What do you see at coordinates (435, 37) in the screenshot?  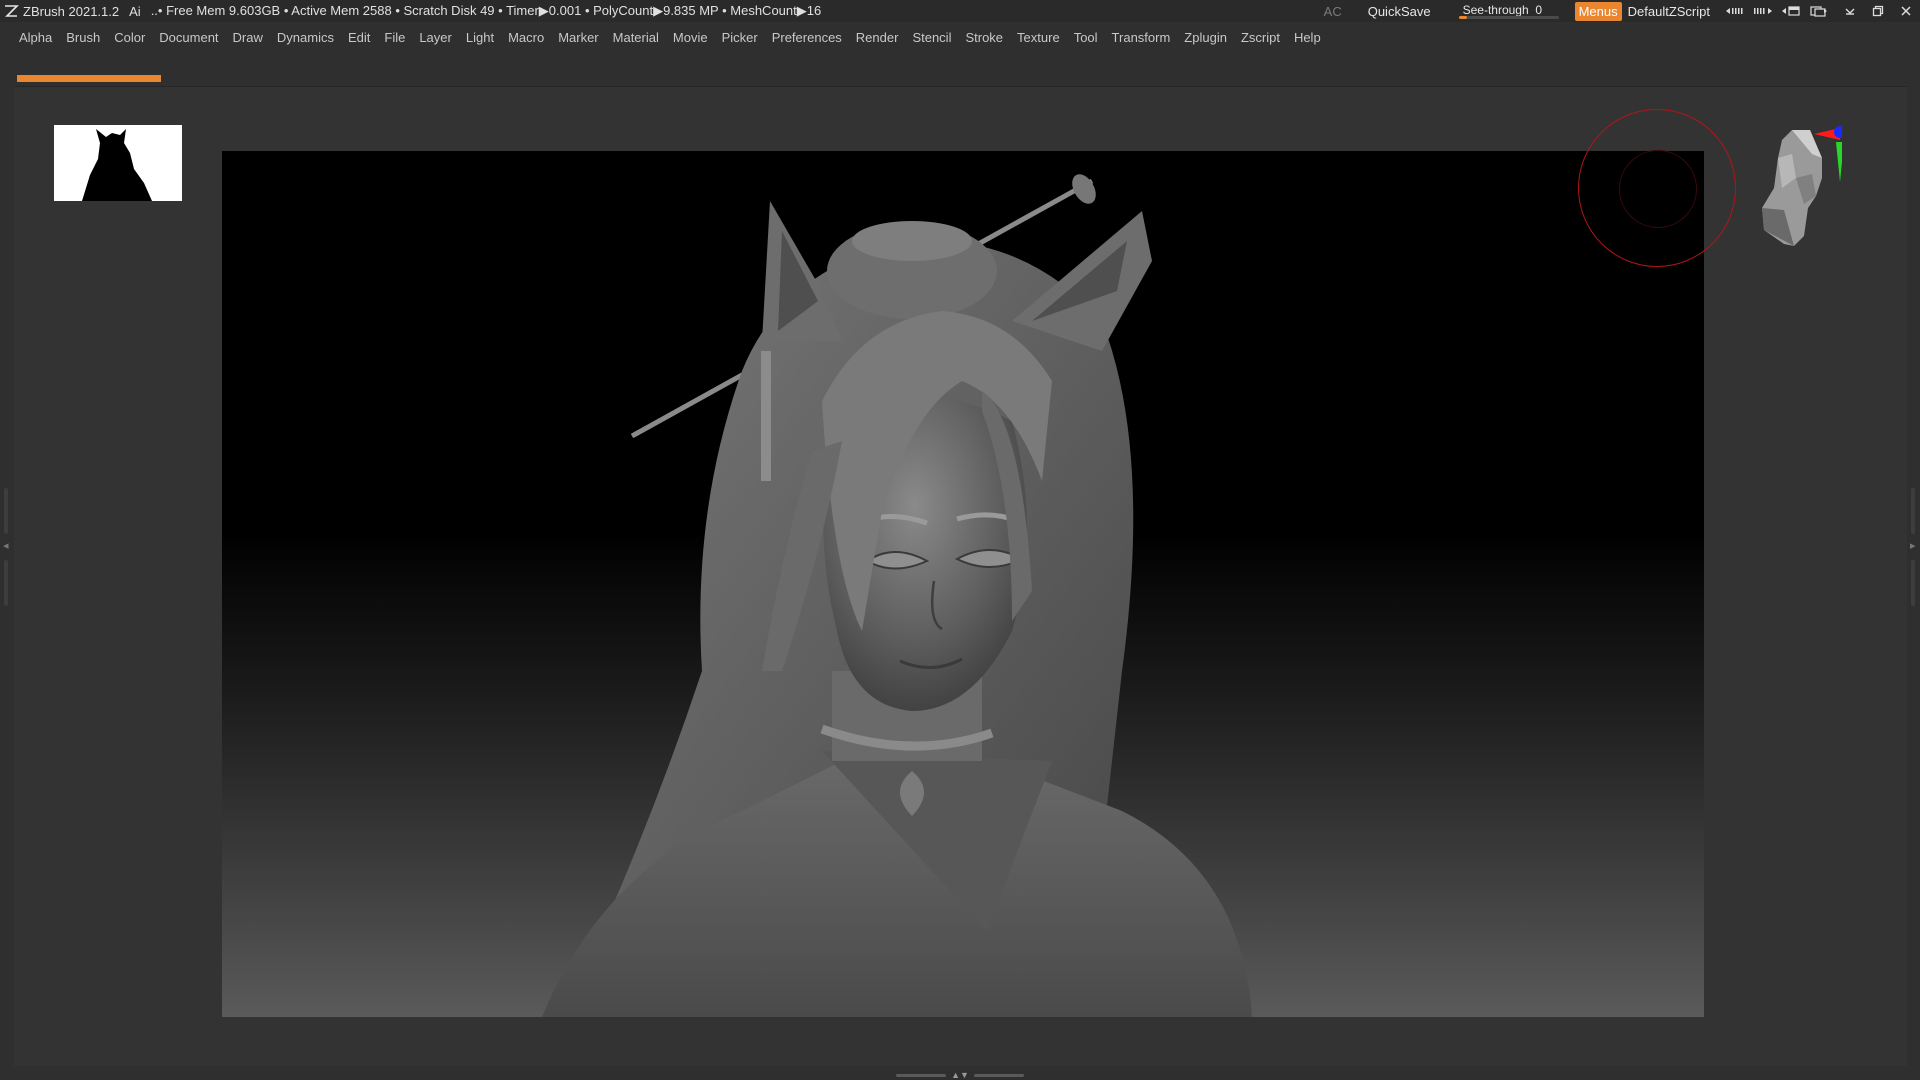 I see `menu-layer: Layer` at bounding box center [435, 37].